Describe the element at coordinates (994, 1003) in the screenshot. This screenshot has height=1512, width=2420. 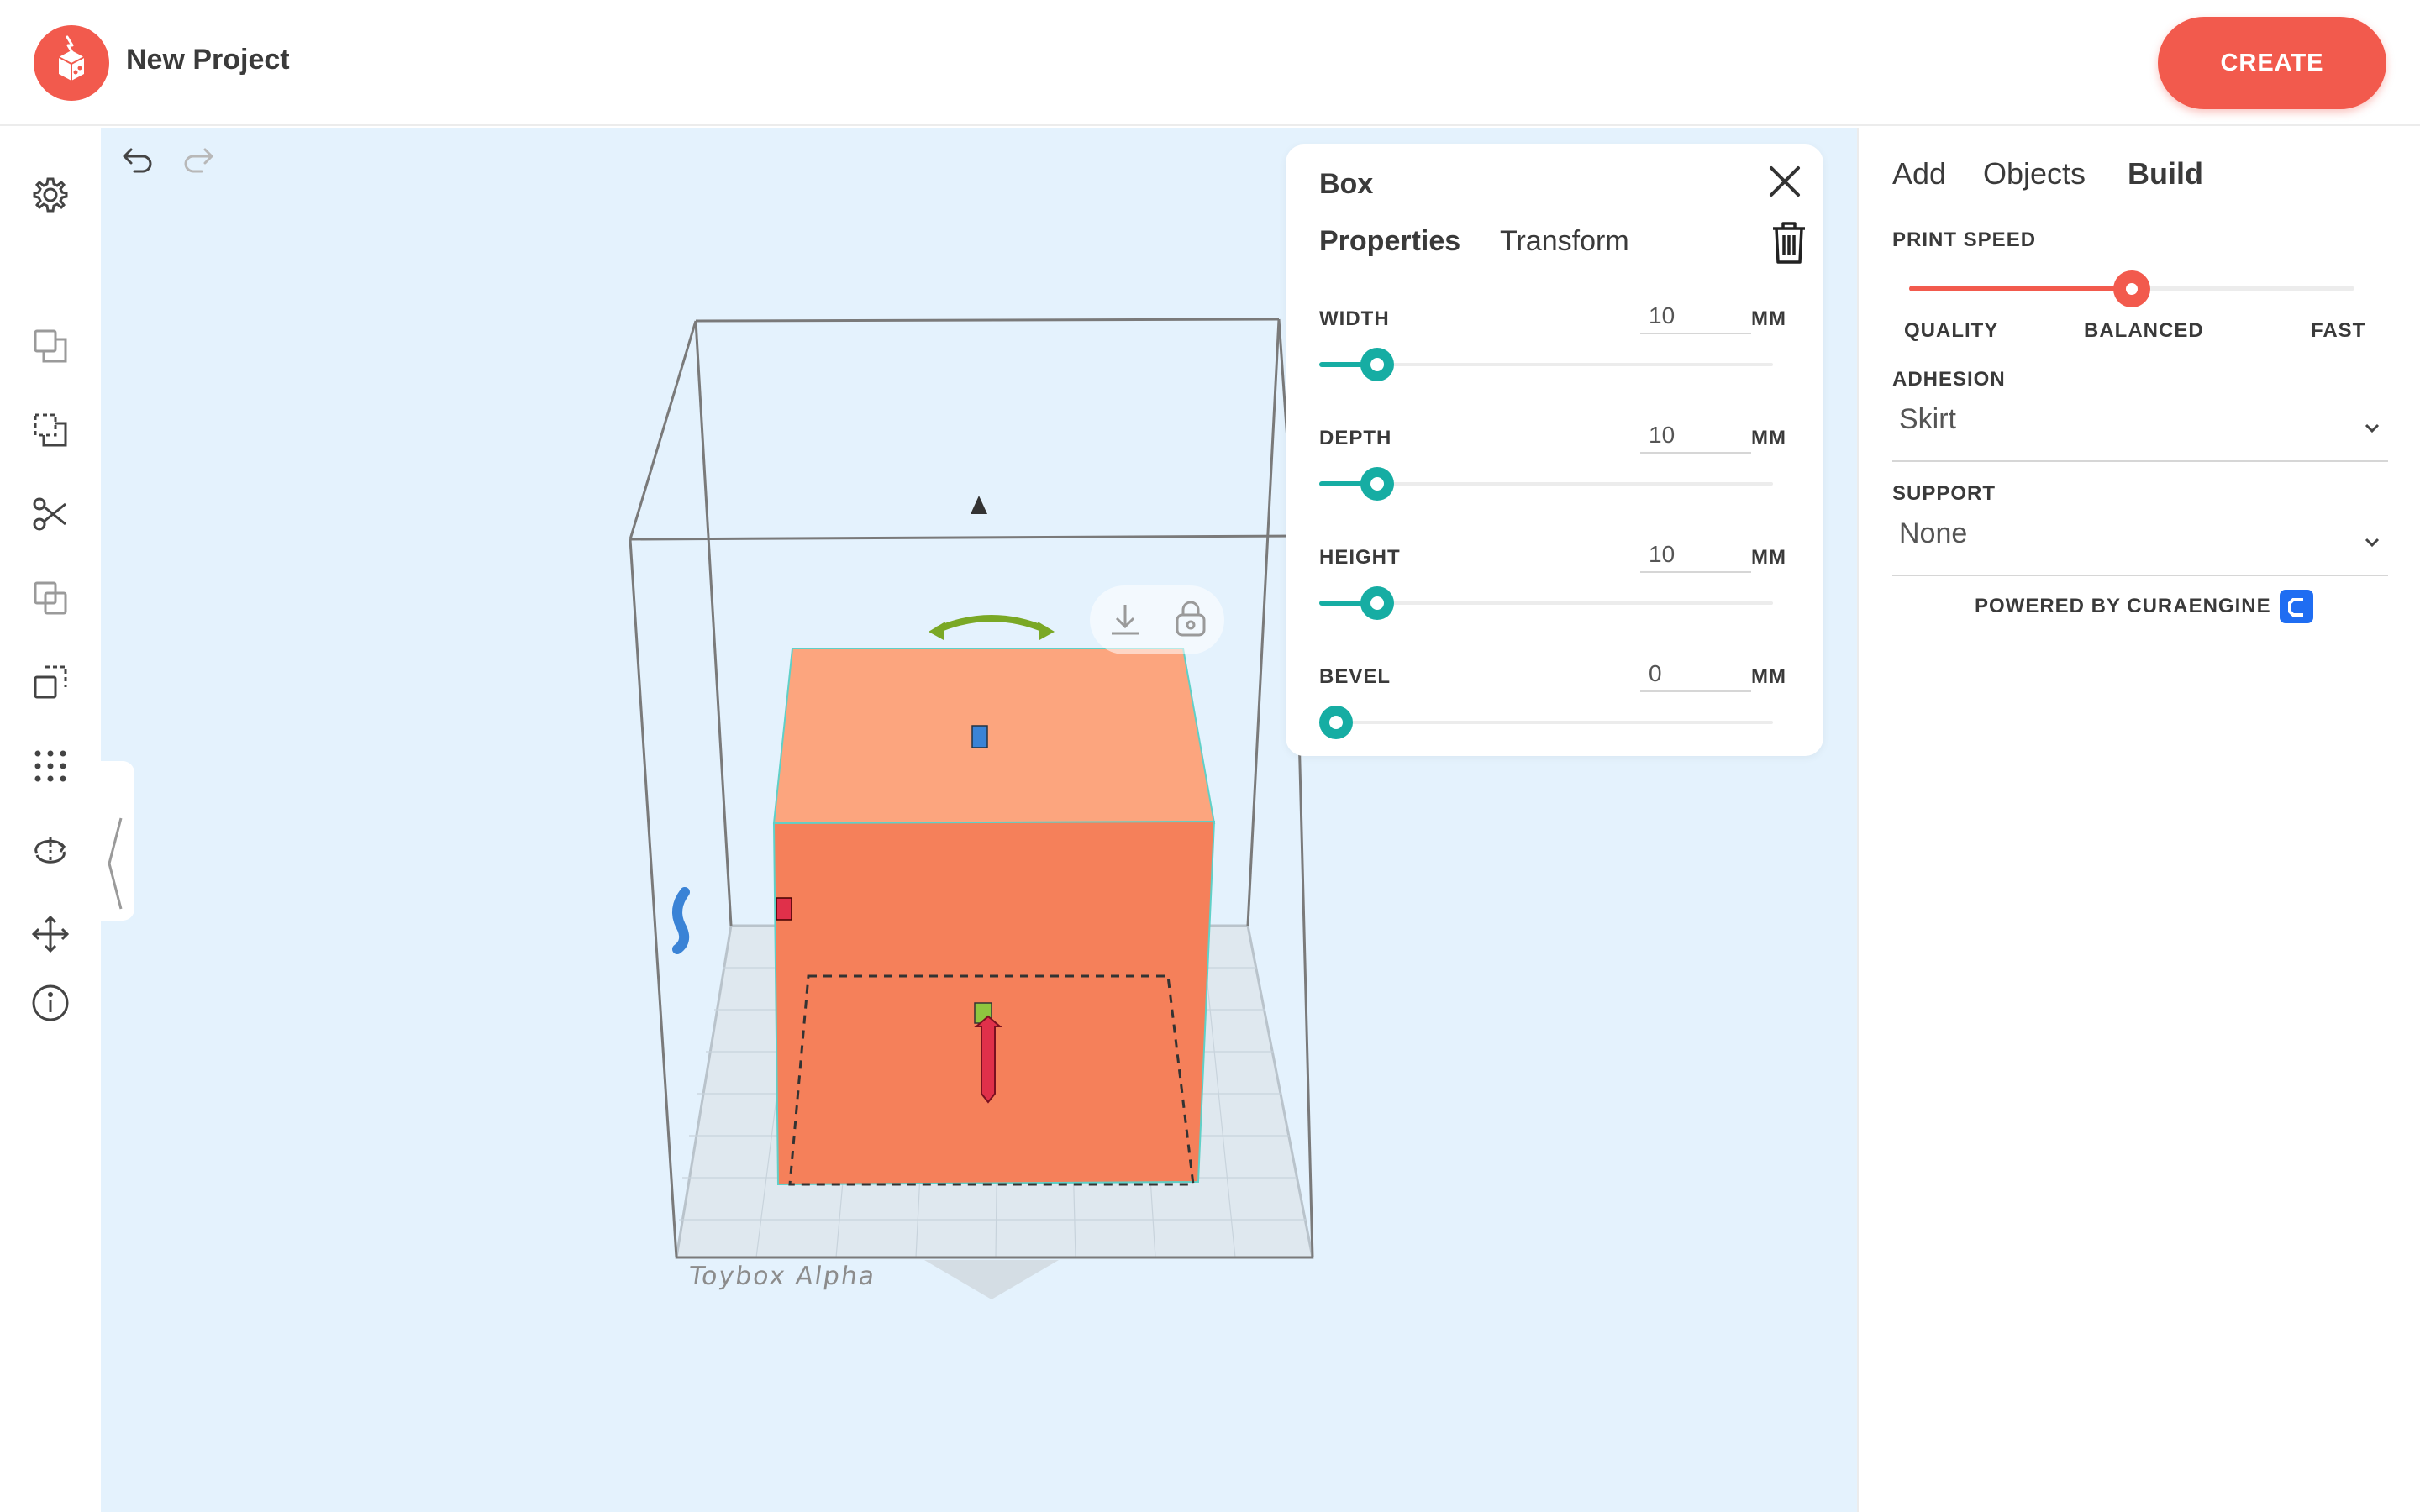
I see `box-front-face` at that location.